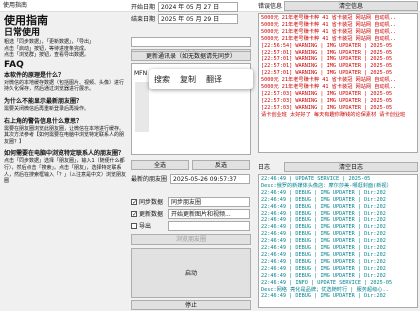 The image size is (420, 311). What do you see at coordinates (325, 289) in the screenshot?
I see `log-line: Desc:网络 亮化是品牌；优选随时行 | 服务超级心..` at bounding box center [325, 289].